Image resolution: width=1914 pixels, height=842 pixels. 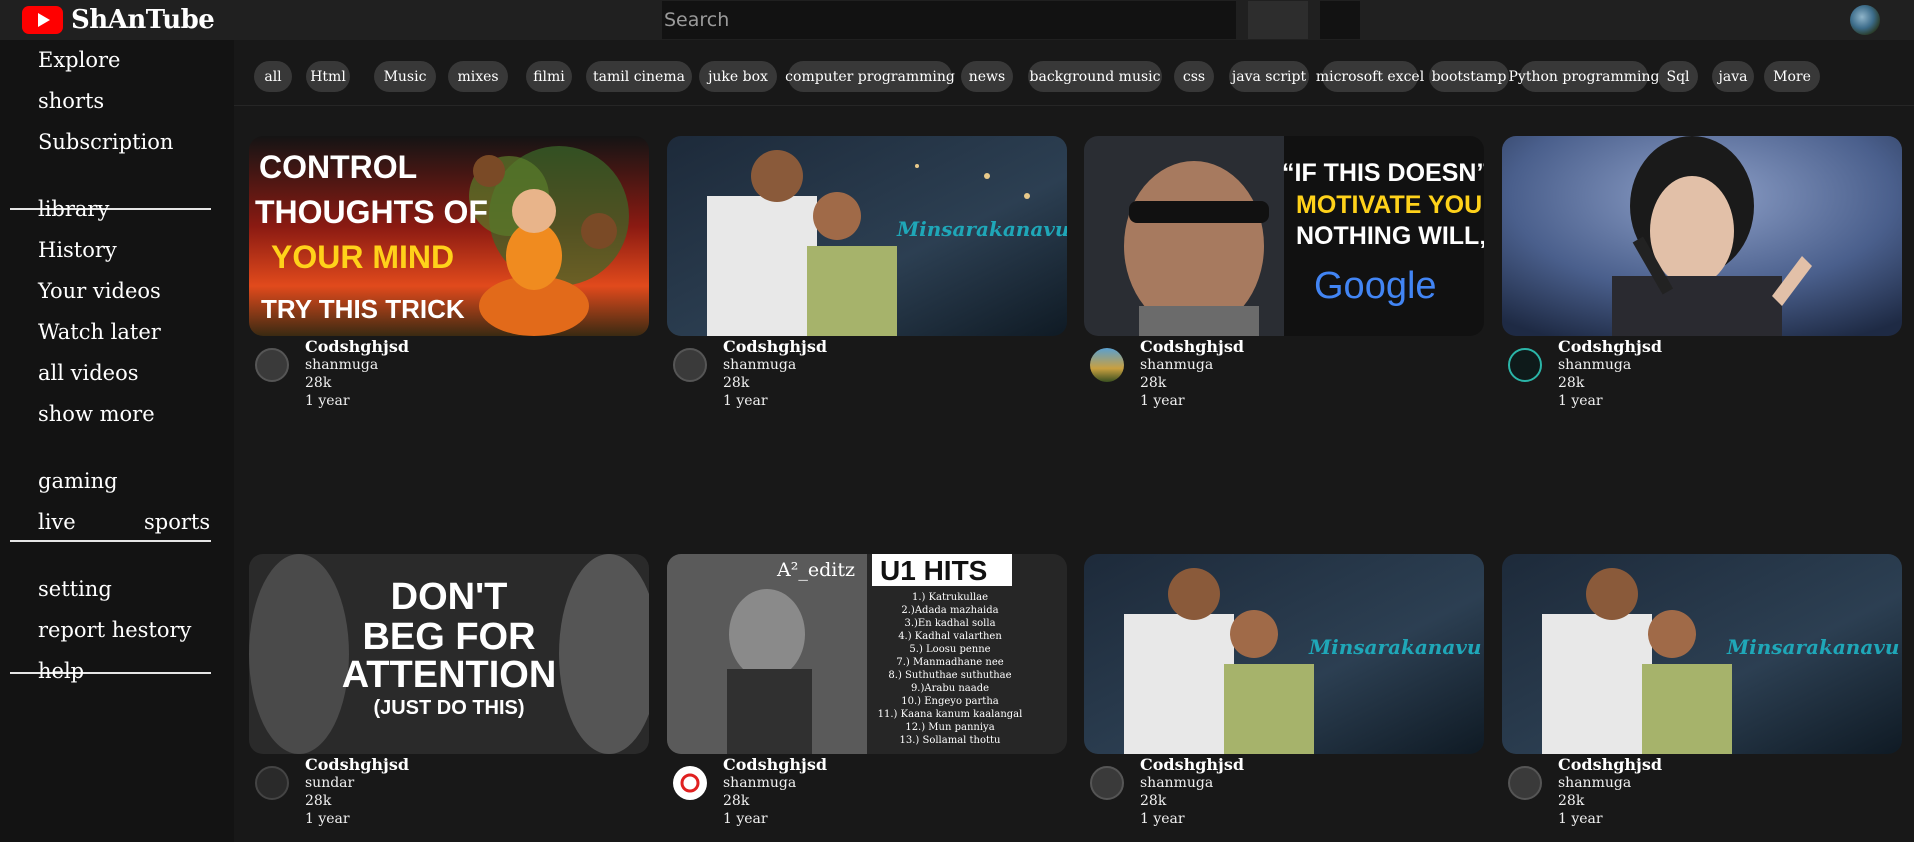 What do you see at coordinates (338, 167) in the screenshot?
I see `thumb-text: CONTROL` at bounding box center [338, 167].